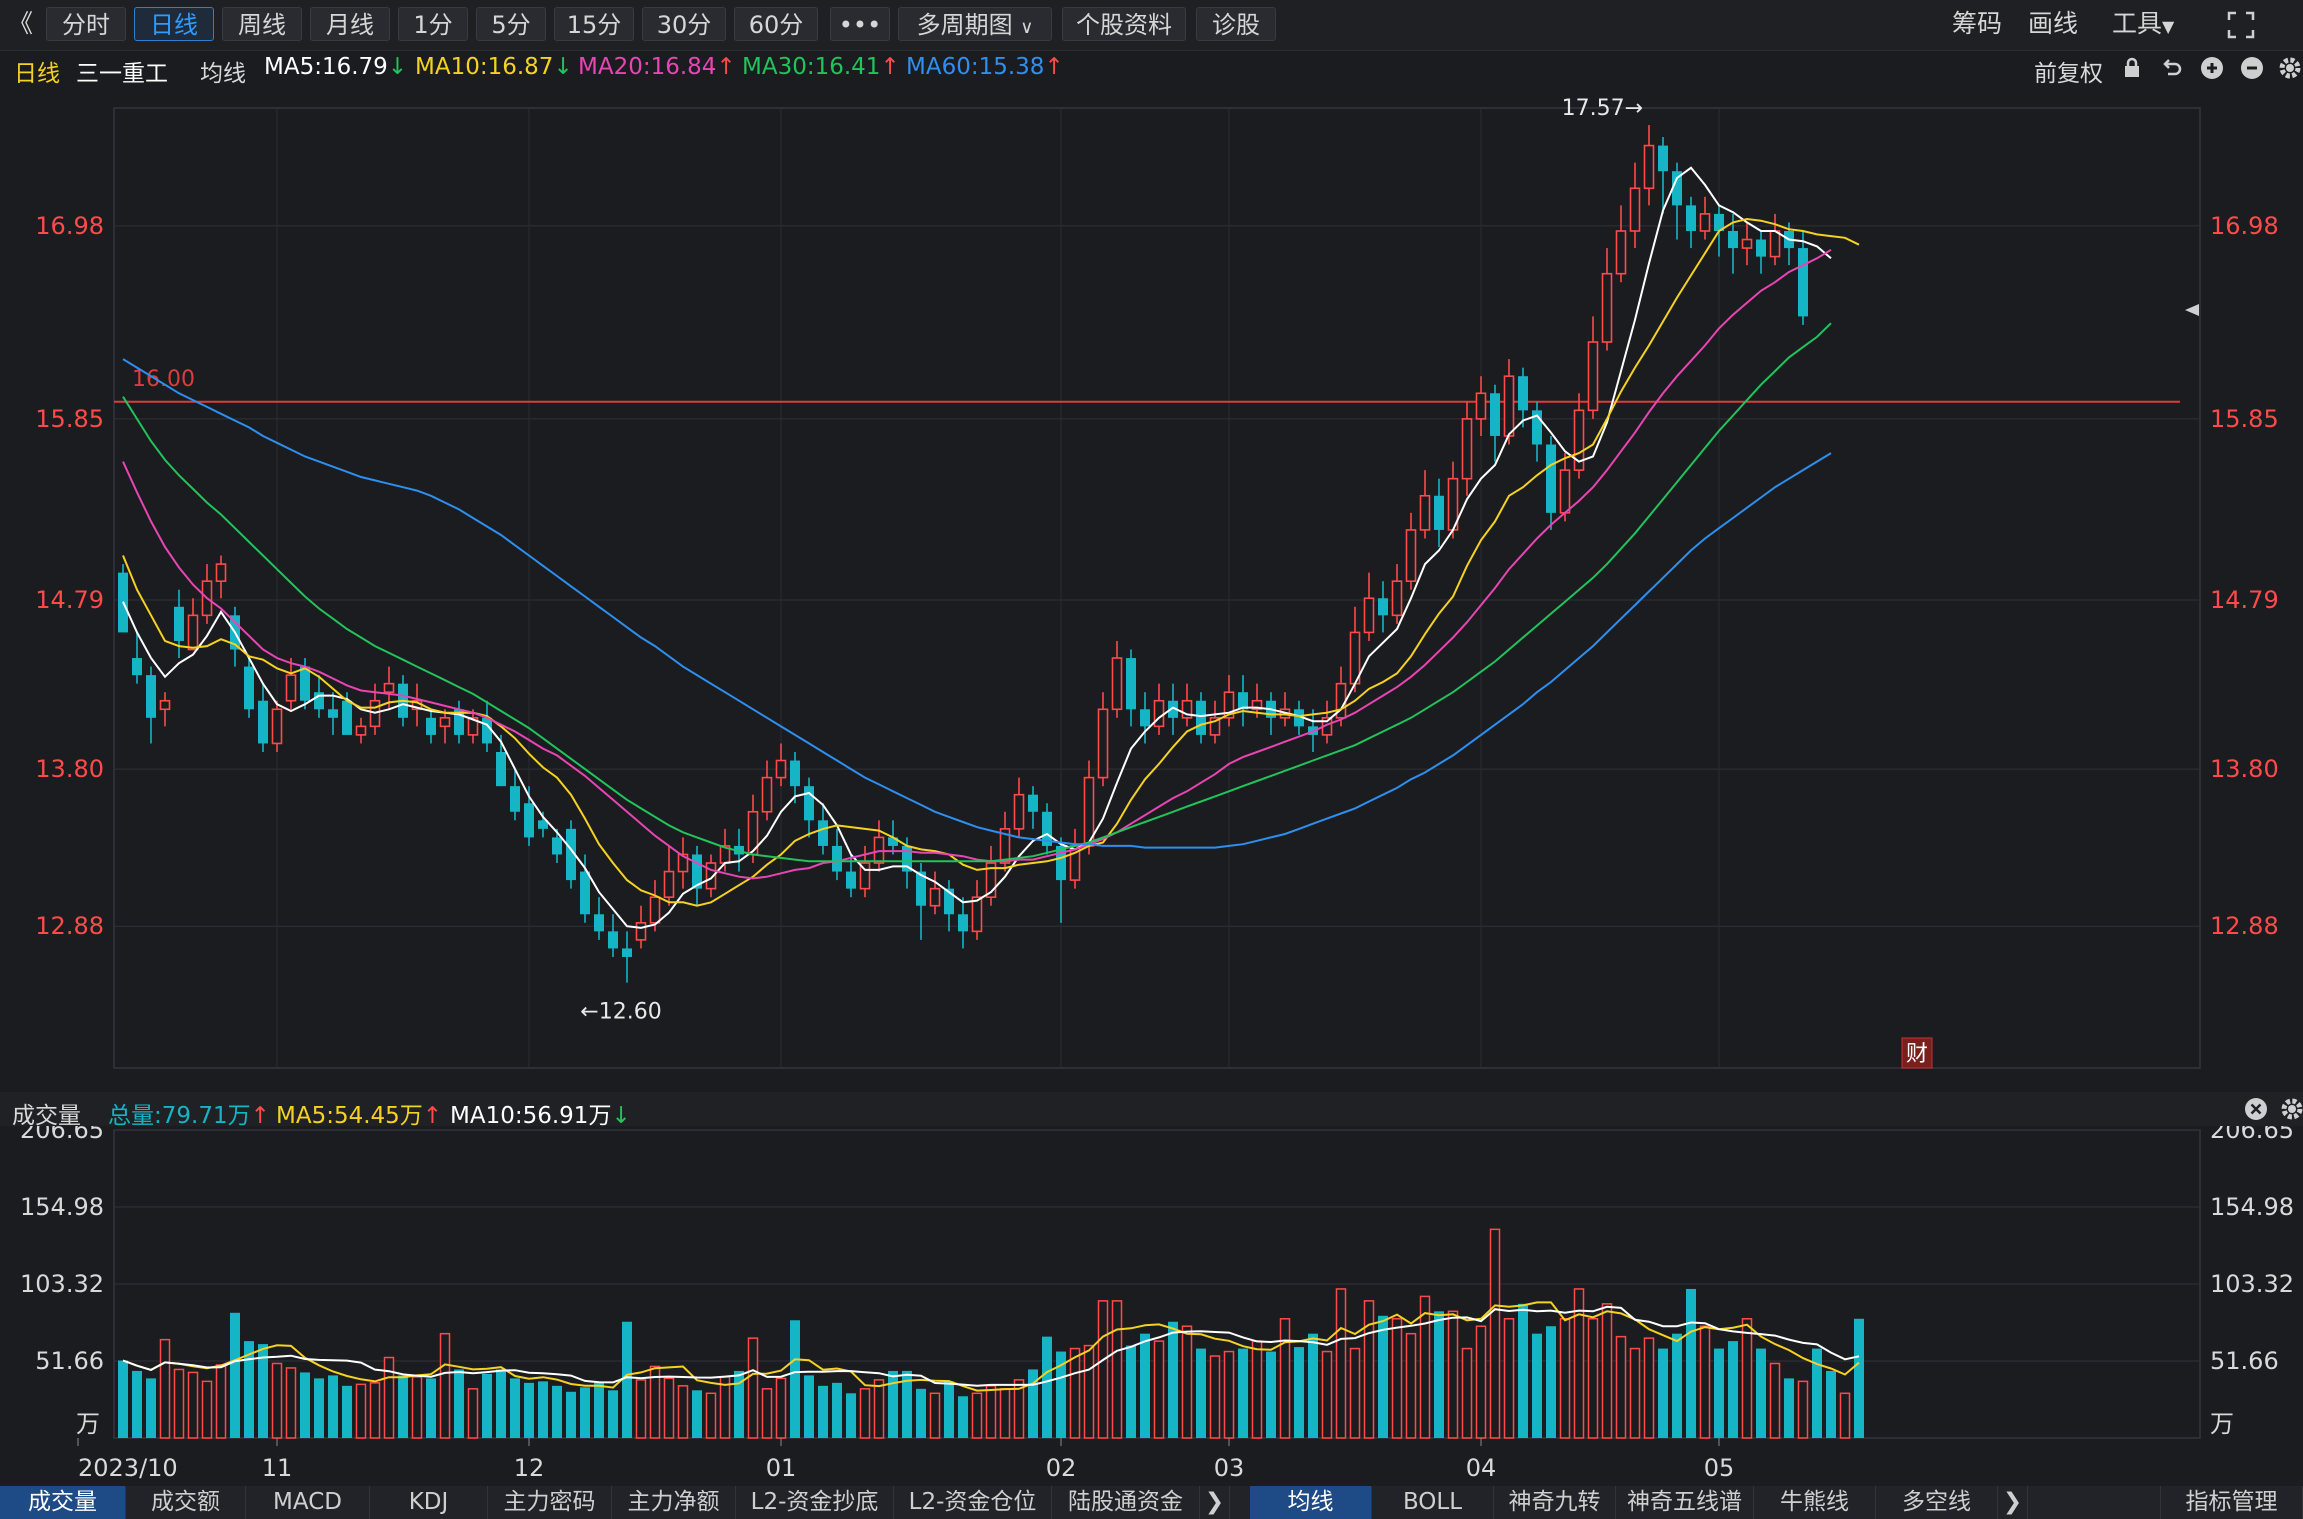 The height and width of the screenshot is (1519, 2303). I want to click on stock-name: 三一重工, so click(122, 71).